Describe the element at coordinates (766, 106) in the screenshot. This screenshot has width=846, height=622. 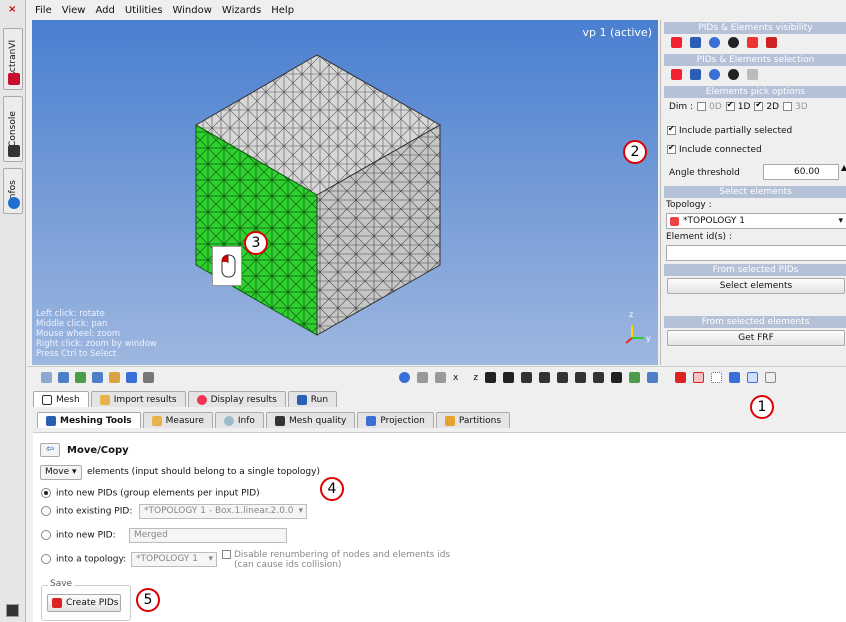
I see `dim-2d-checkbox: 2D` at that location.